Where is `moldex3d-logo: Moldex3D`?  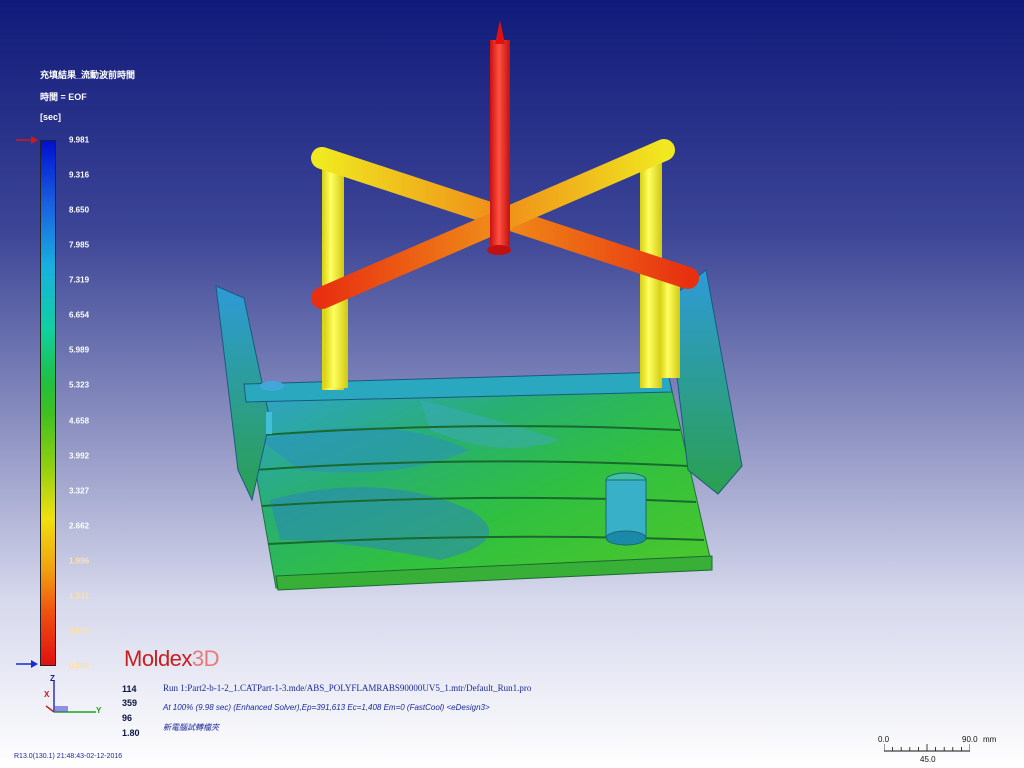 moldex3d-logo: Moldex3D is located at coordinates (172, 659).